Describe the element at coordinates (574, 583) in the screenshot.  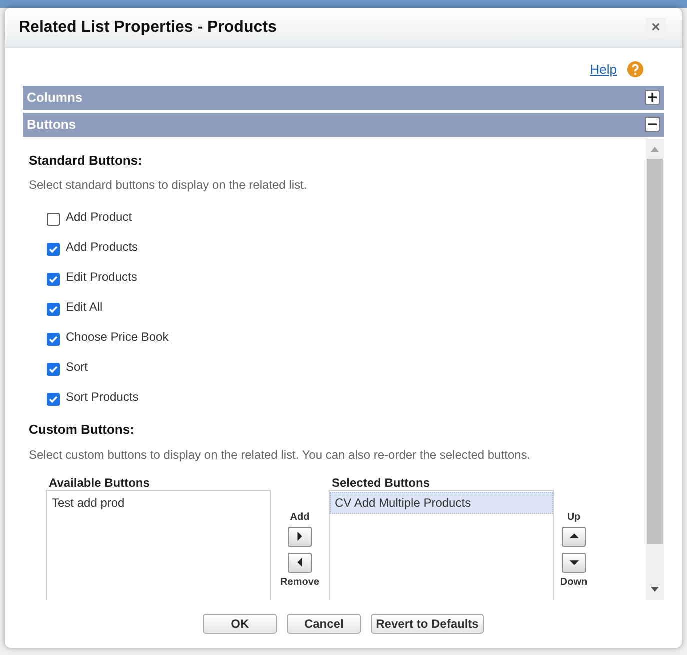
I see `down-label: Down` at that location.